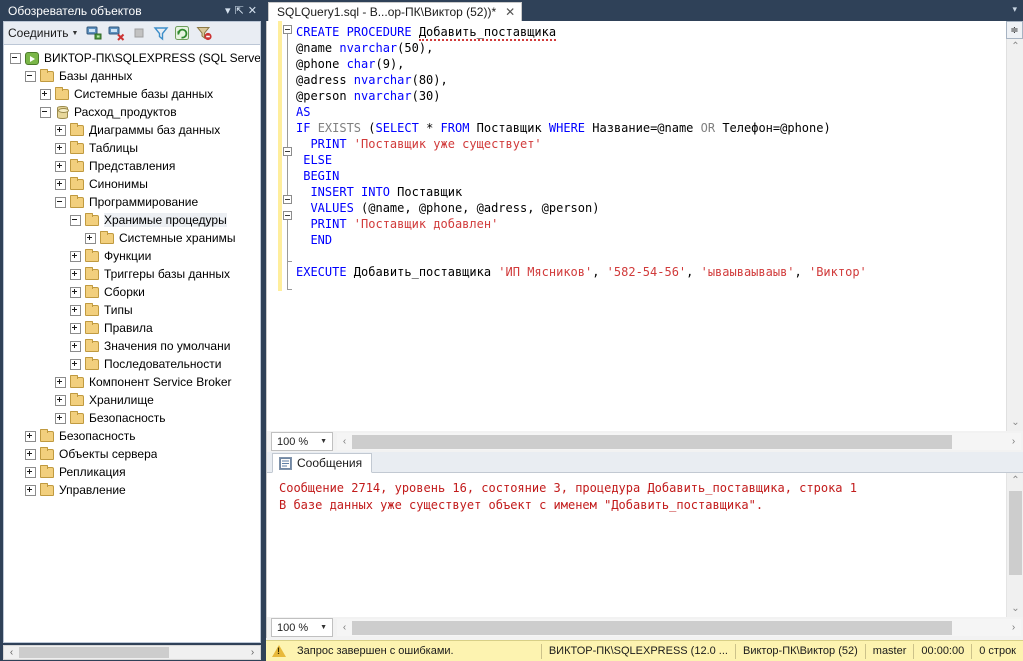 The image size is (1023, 661). Describe the element at coordinates (132, 382) in the screenshot. I see `tree-item: Компонент Service Broker` at that location.